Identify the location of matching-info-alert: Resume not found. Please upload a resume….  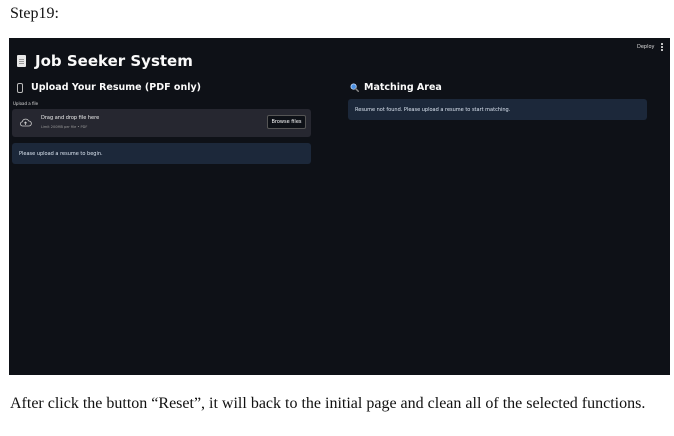
(497, 109).